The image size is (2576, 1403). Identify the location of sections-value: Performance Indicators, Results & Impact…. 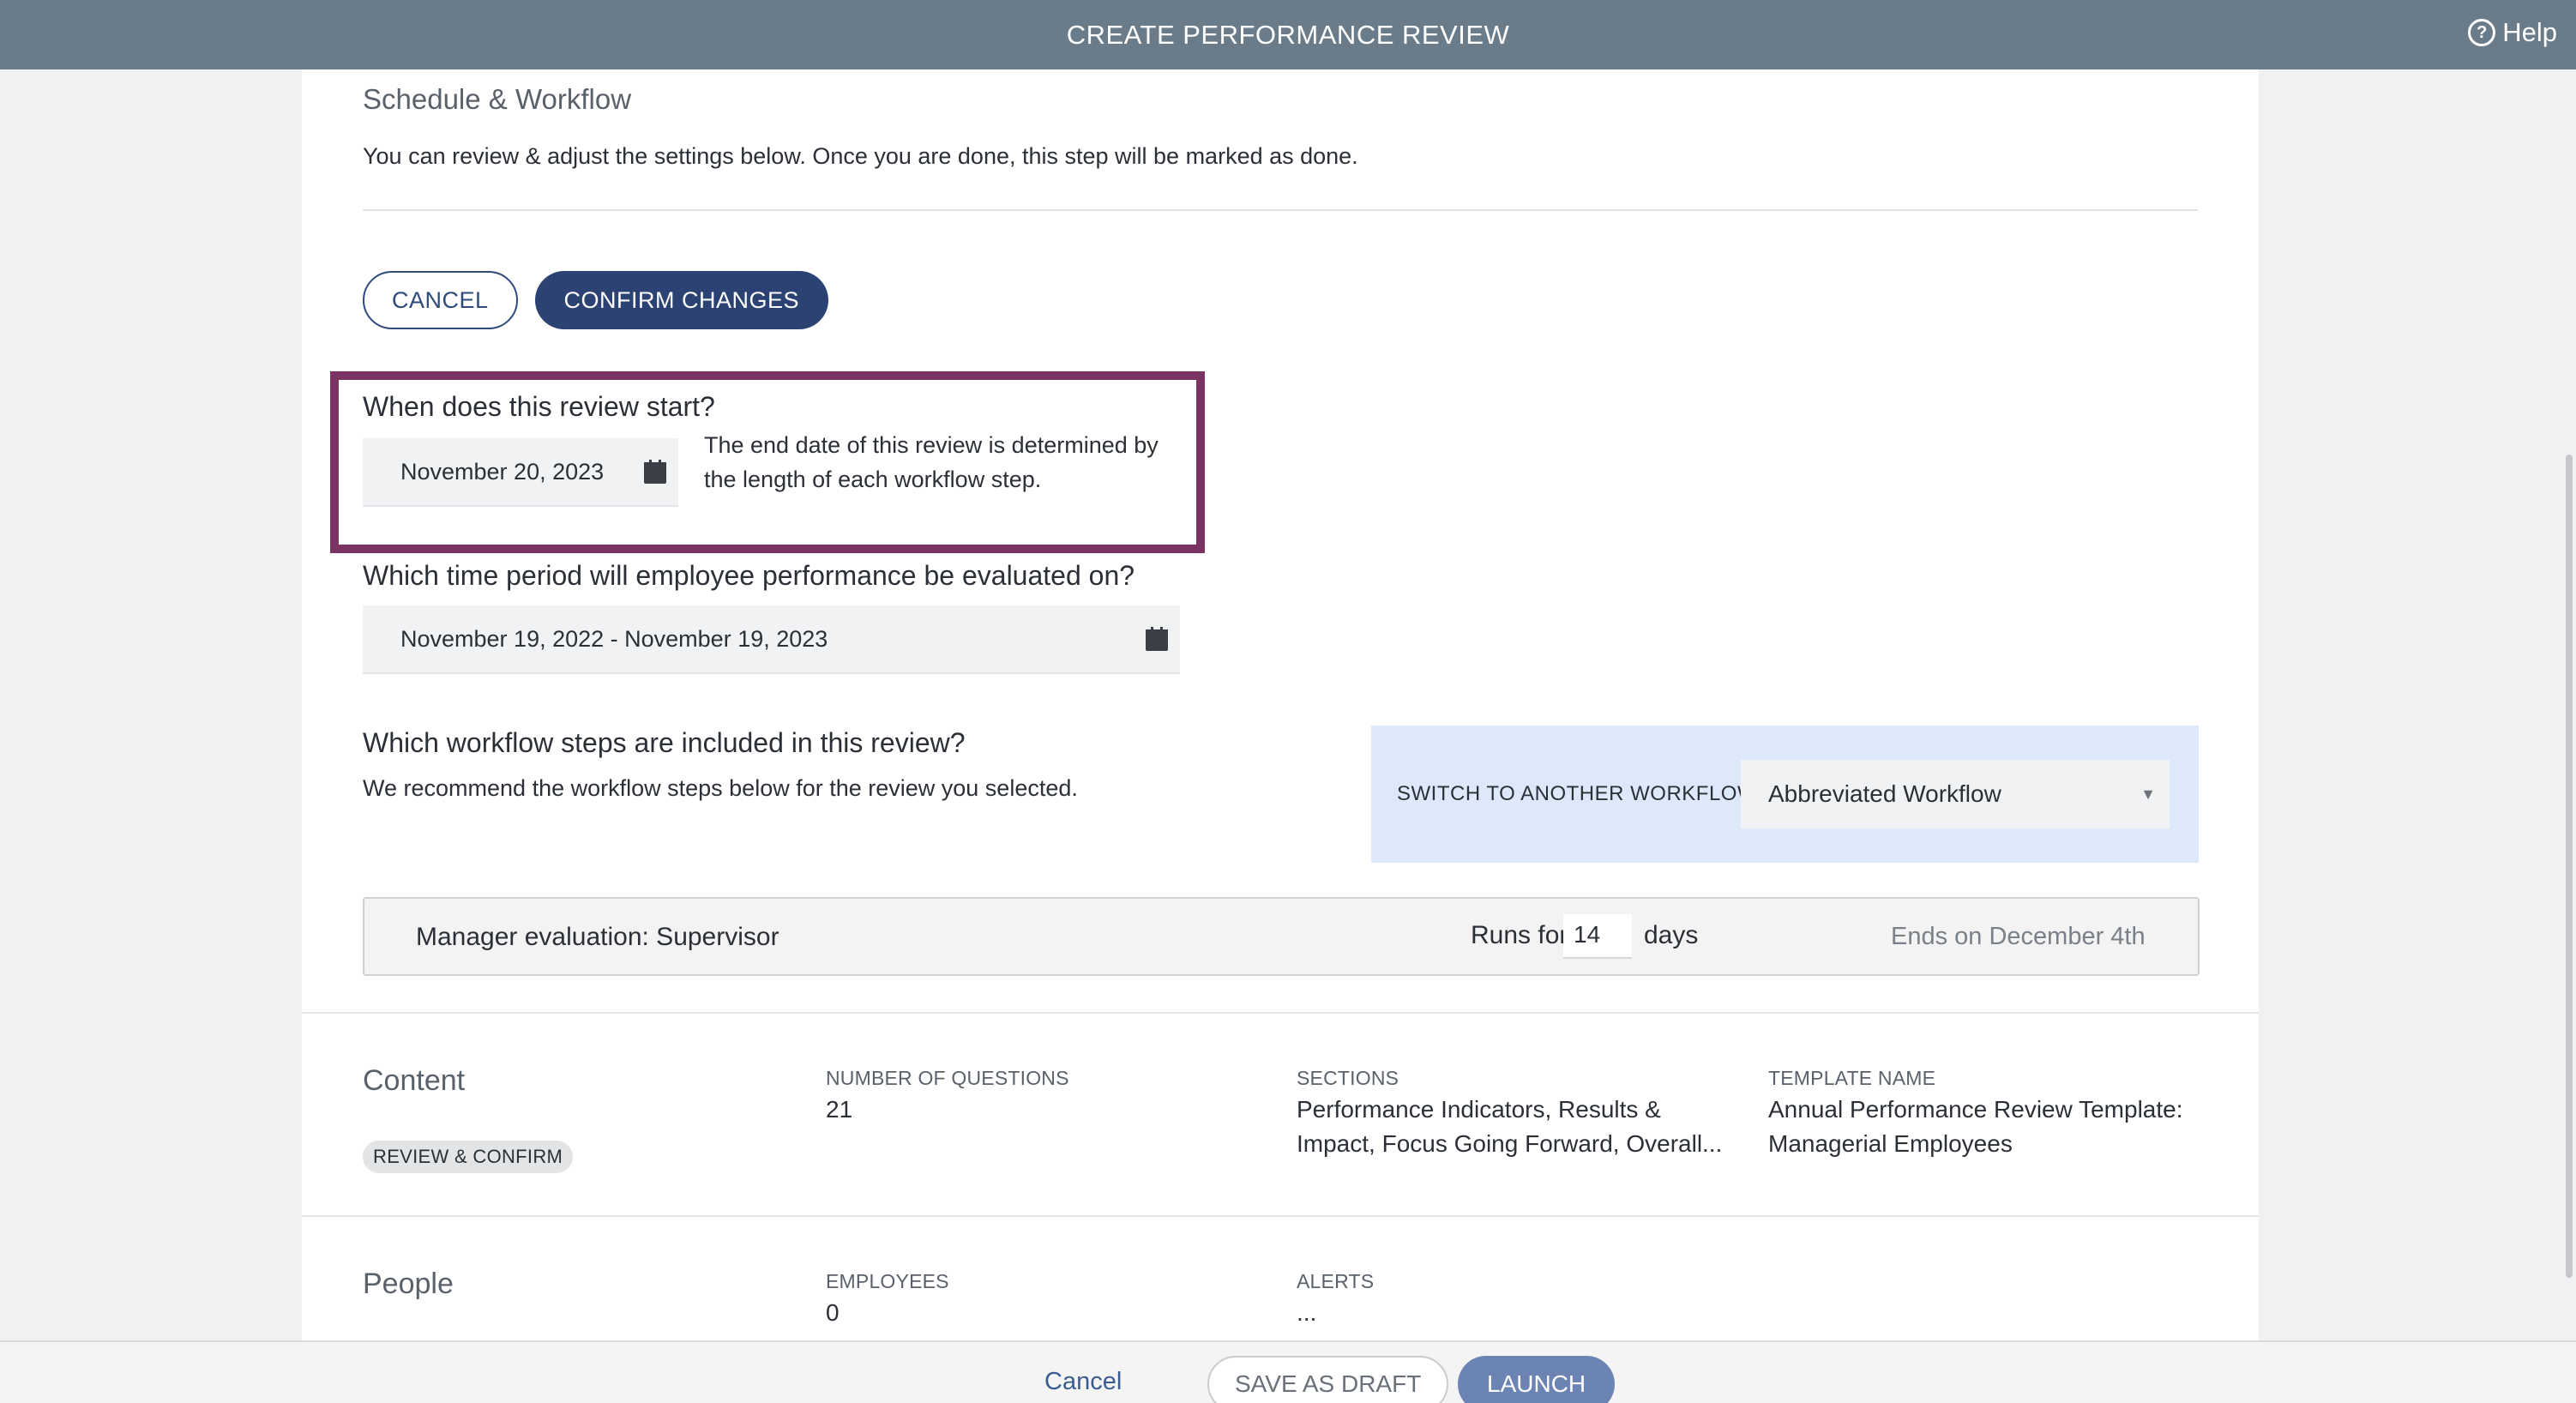
(1510, 1126).